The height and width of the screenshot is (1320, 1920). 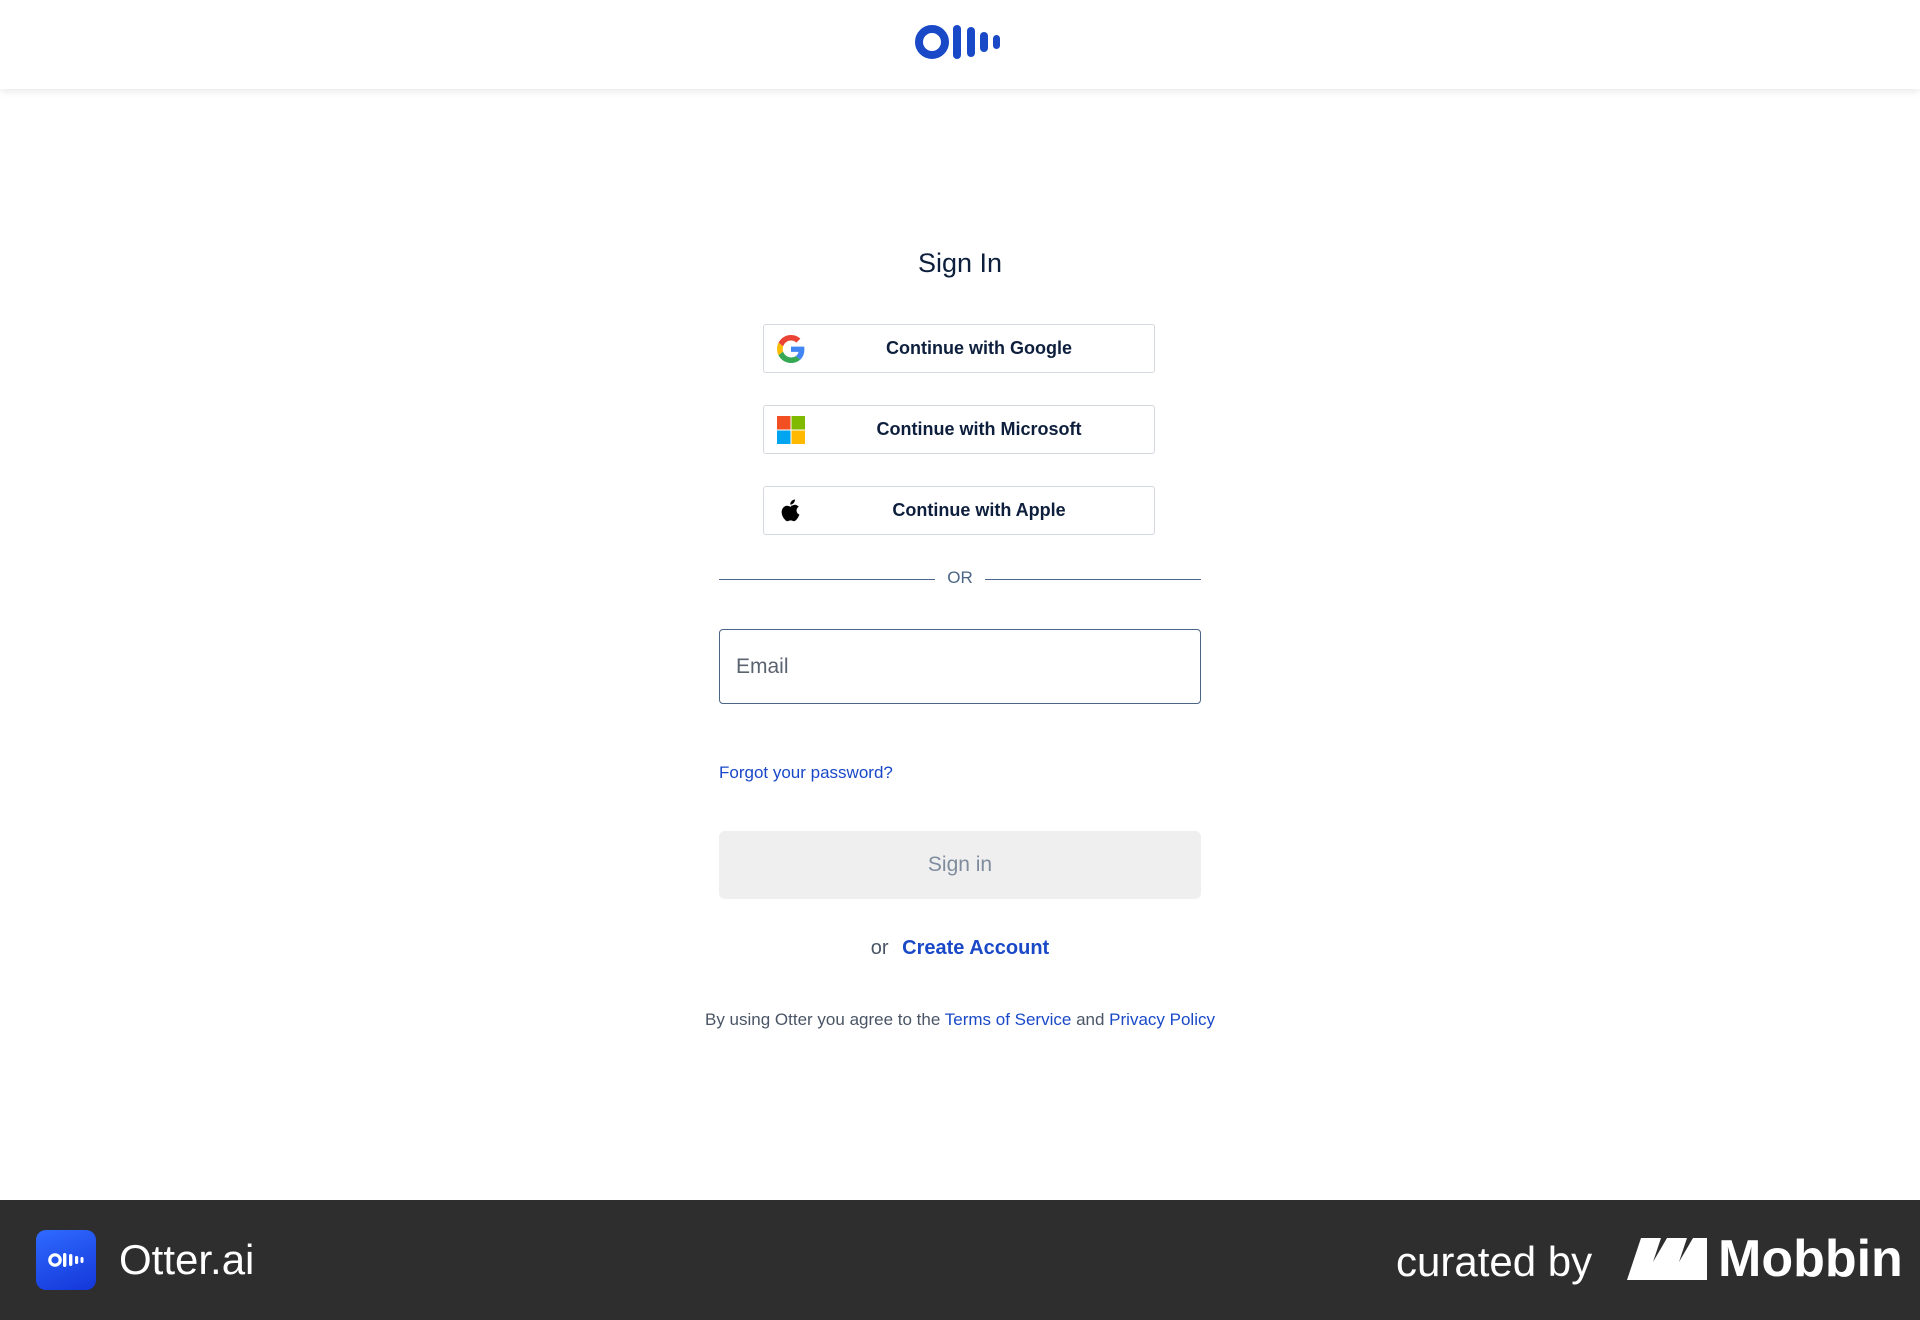 I want to click on otter-app-icon, so click(x=66, y=1260).